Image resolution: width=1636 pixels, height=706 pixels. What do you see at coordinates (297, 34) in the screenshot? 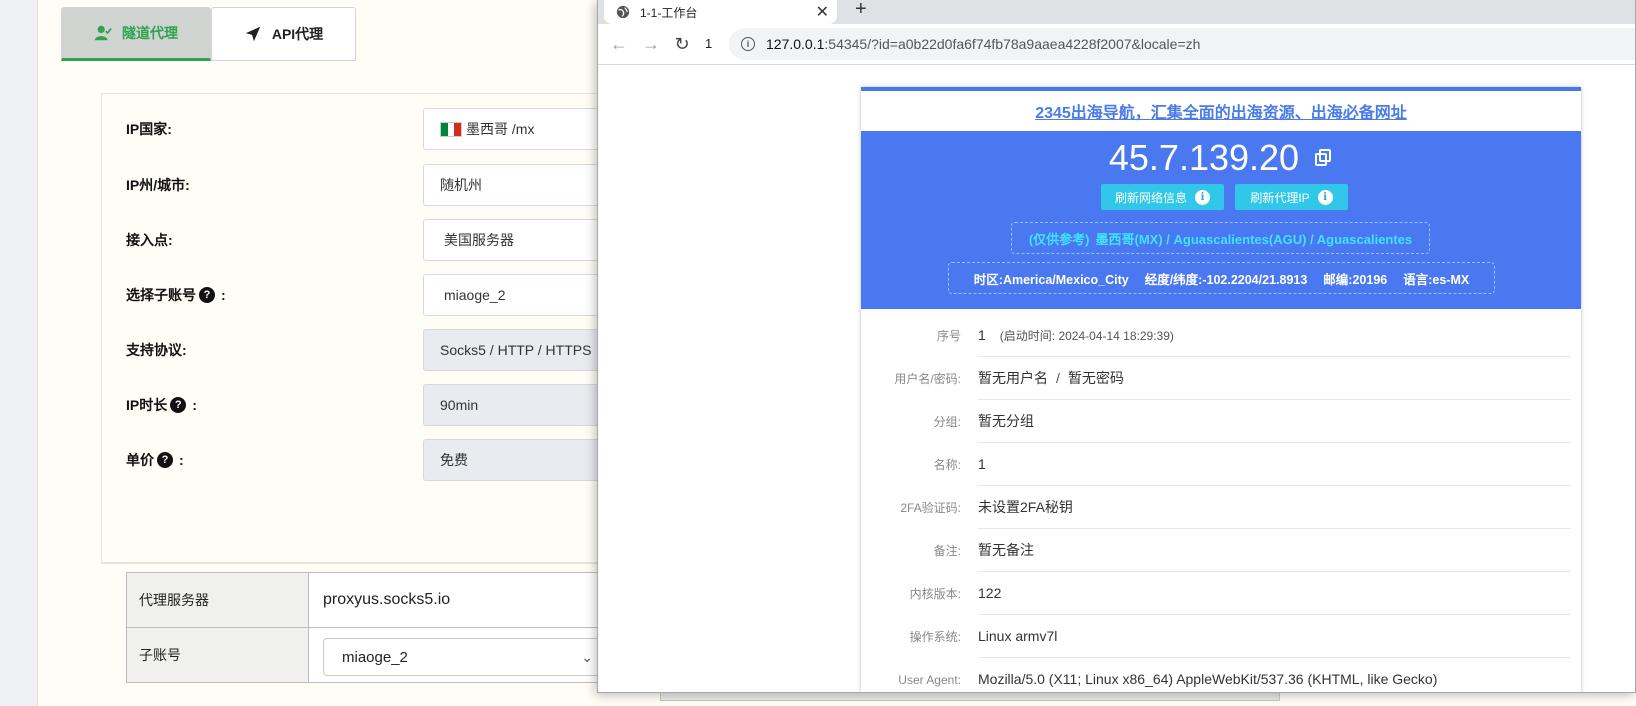
I see `tab-api-label: API代理` at bounding box center [297, 34].